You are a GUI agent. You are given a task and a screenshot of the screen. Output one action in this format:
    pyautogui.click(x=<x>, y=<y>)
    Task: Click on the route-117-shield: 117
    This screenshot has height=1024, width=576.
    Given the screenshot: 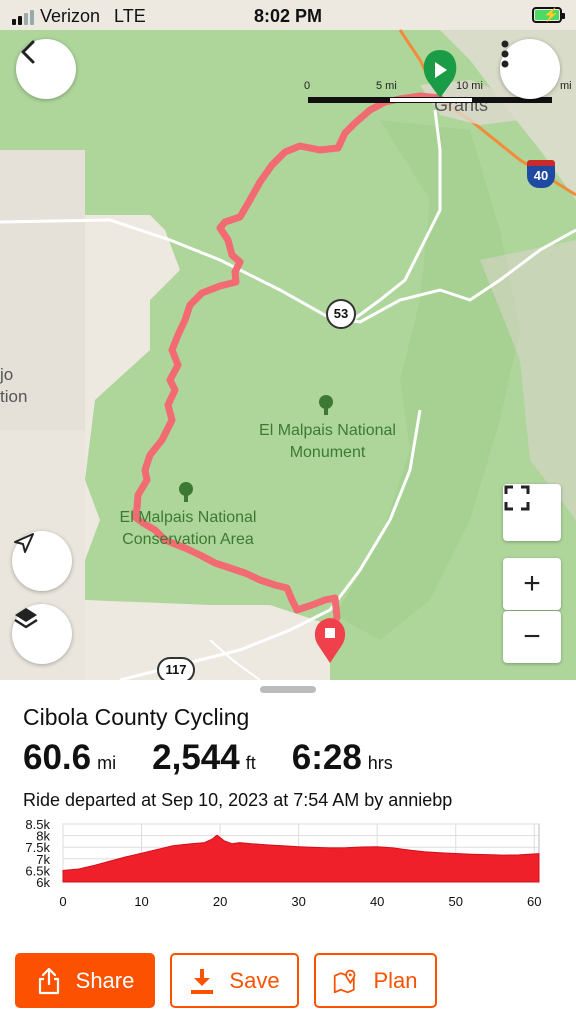 What is the action you would take?
    pyautogui.click(x=176, y=668)
    